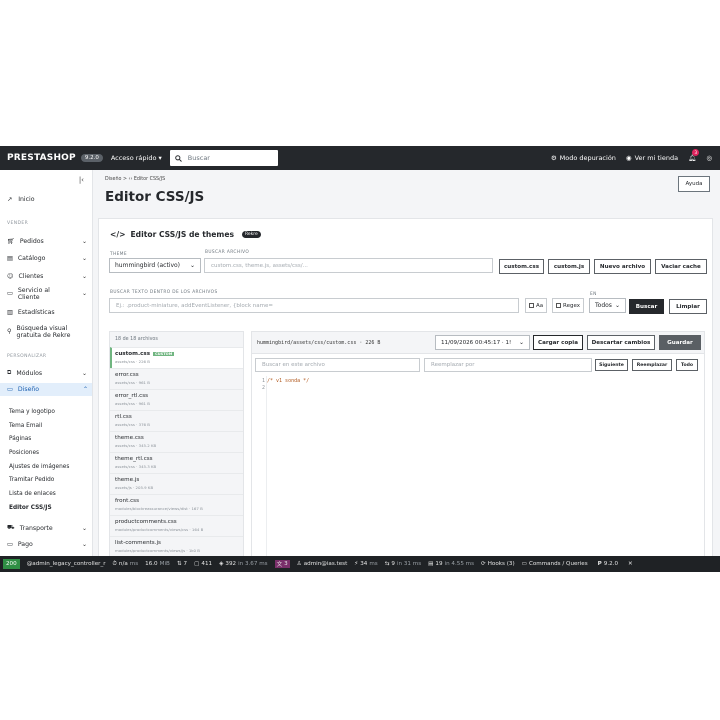 This screenshot has height=720, width=720. I want to click on events-unit: ms, so click(373, 564).